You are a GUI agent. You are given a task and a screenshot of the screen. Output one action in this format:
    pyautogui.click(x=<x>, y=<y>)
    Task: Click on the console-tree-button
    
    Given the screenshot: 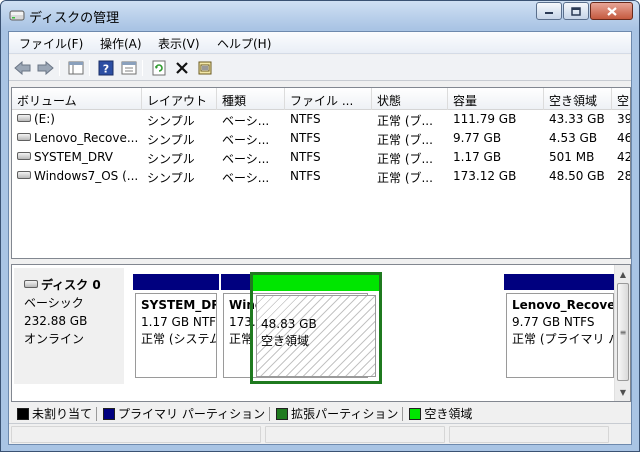 What is the action you would take?
    pyautogui.click(x=76, y=68)
    